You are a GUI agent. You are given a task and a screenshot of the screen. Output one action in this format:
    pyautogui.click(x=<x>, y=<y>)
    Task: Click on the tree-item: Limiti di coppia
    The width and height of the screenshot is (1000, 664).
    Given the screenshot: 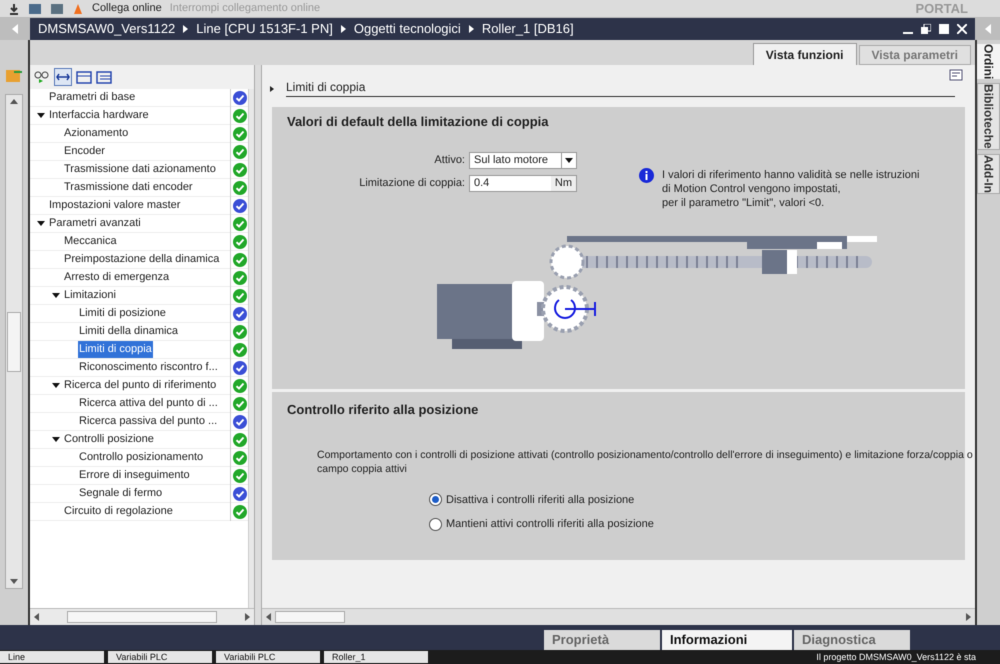 What is the action you would take?
    pyautogui.click(x=115, y=349)
    